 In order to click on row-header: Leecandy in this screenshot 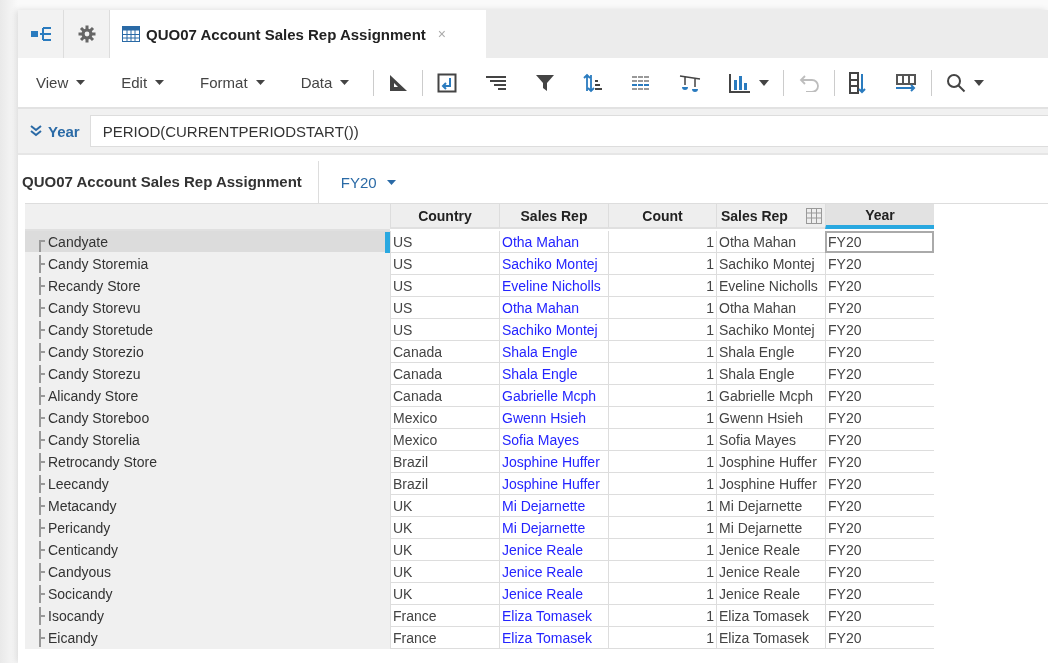, I will do `click(207, 484)`.